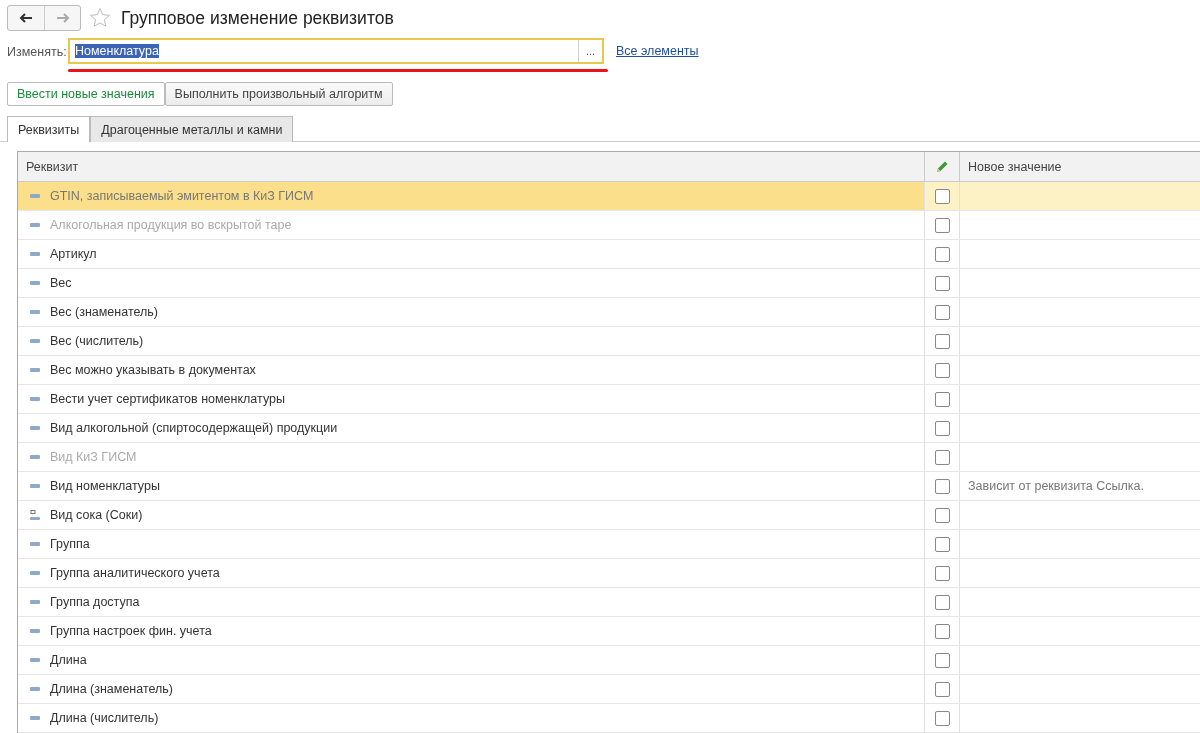 The image size is (1200, 733). I want to click on attribute-name: Вид алкогольной (спиртосодержащей) продукции, so click(194, 428).